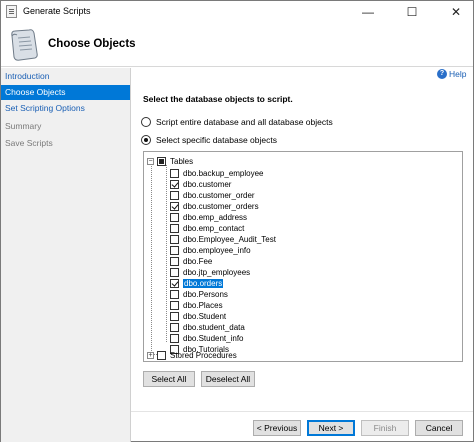 The image size is (474, 442). What do you see at coordinates (412, 12) in the screenshot?
I see `maximize-button: ☐` at bounding box center [412, 12].